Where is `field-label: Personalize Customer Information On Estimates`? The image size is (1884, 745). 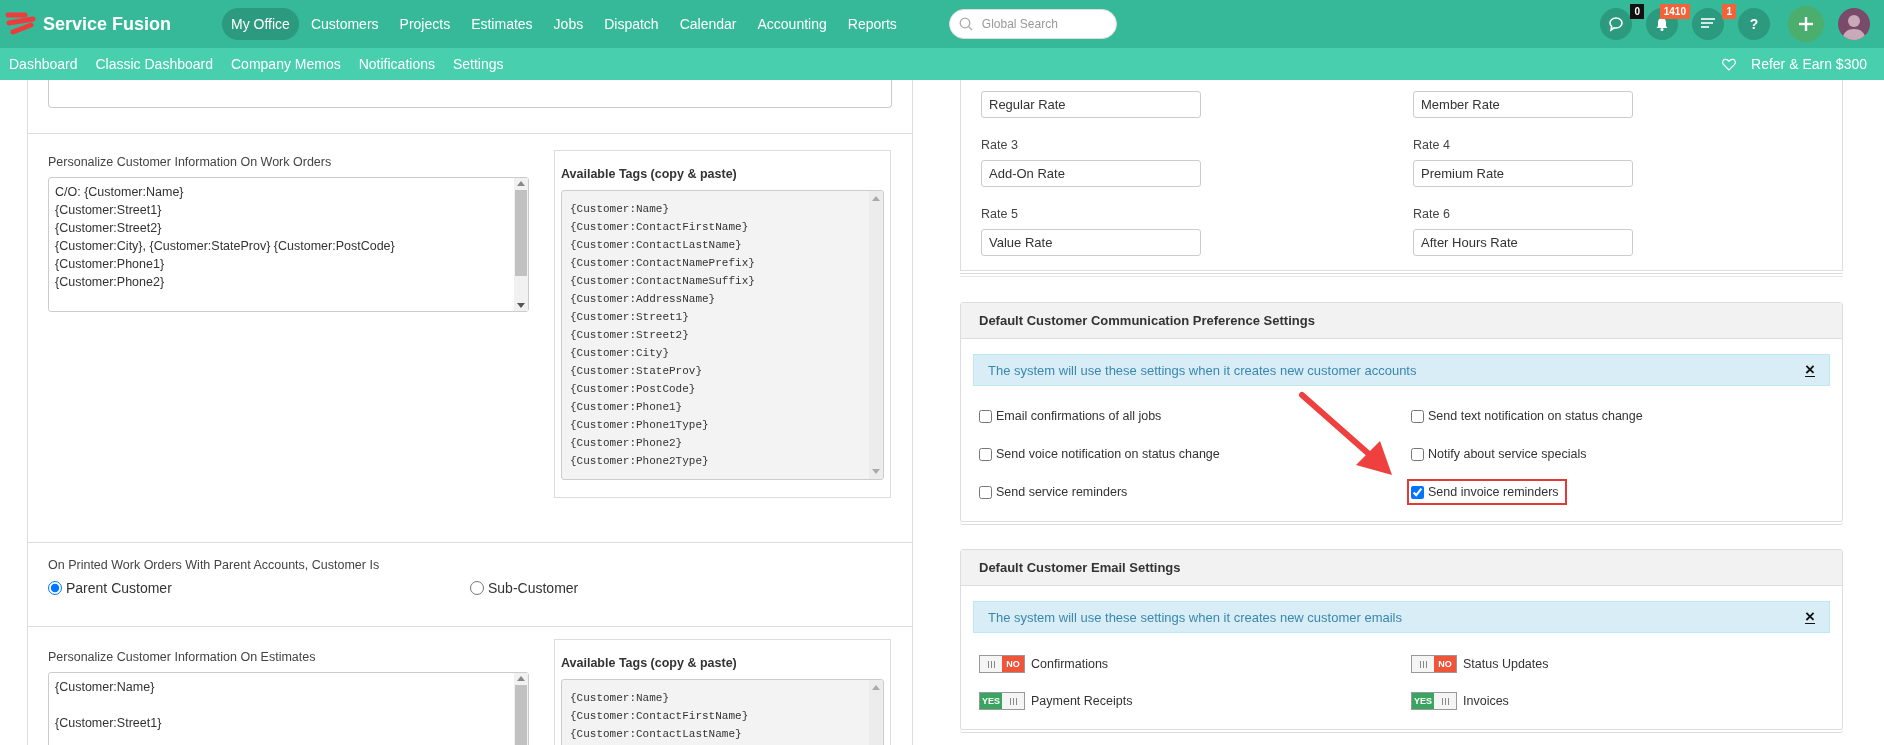
field-label: Personalize Customer Information On Estimates is located at coordinates (182, 658).